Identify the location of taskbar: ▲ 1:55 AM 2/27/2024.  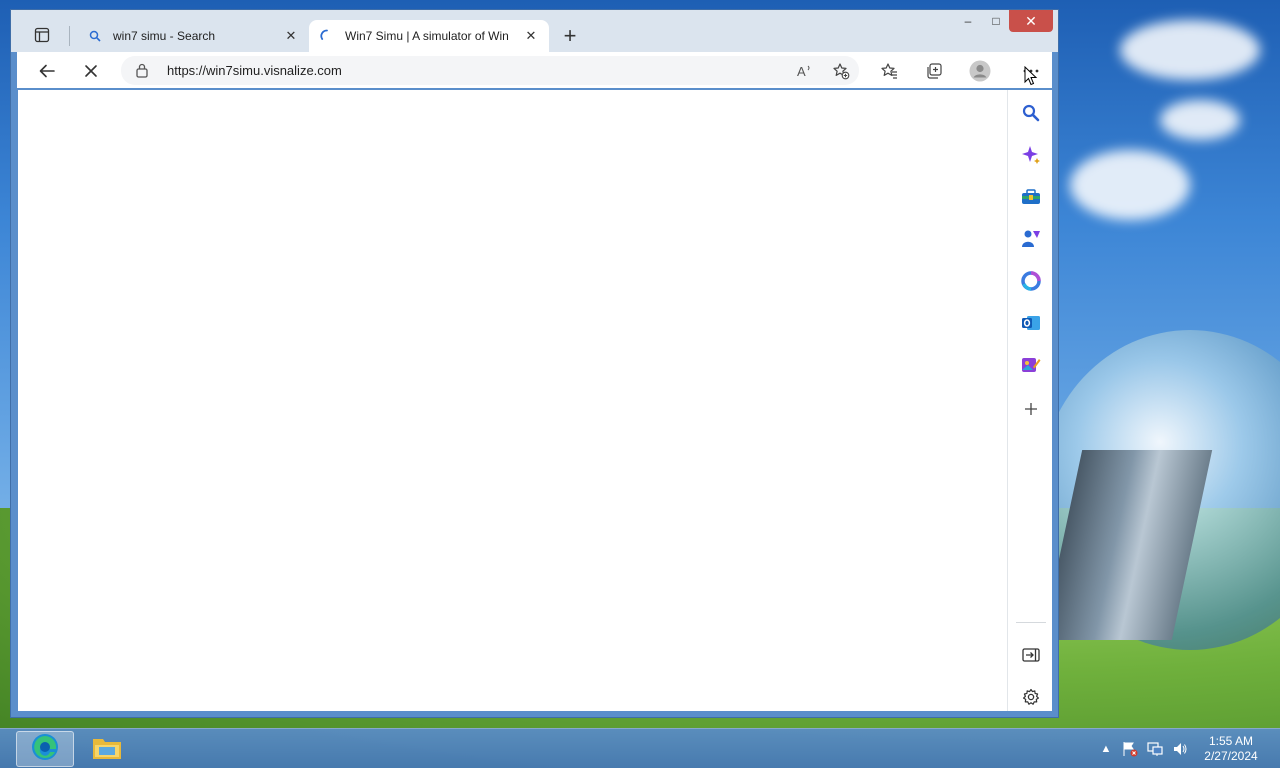
(640, 748).